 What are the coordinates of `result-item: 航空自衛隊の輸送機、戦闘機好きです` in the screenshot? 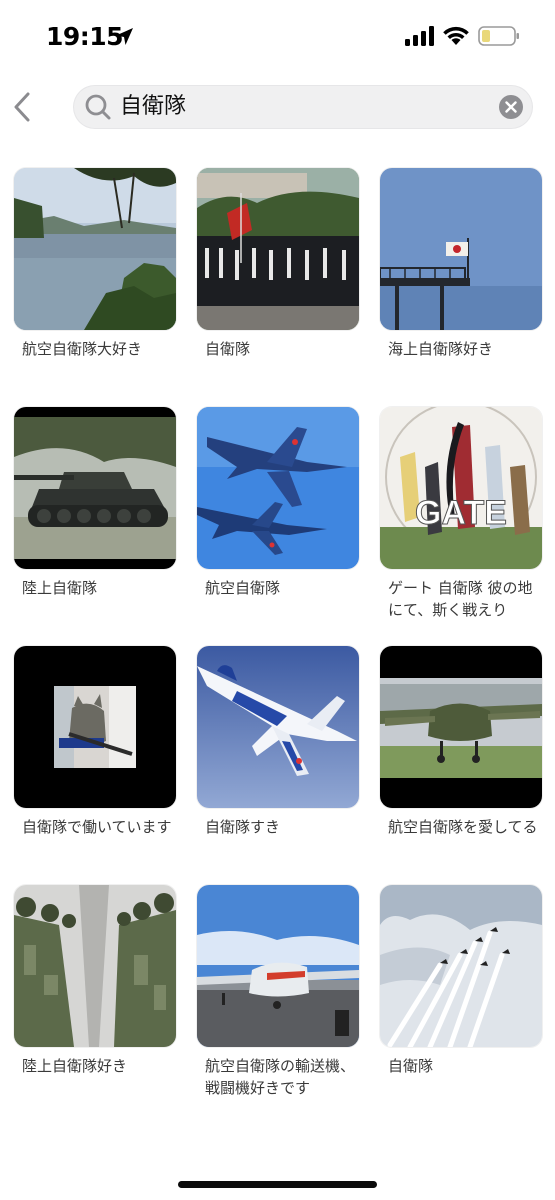 It's located at (278, 992).